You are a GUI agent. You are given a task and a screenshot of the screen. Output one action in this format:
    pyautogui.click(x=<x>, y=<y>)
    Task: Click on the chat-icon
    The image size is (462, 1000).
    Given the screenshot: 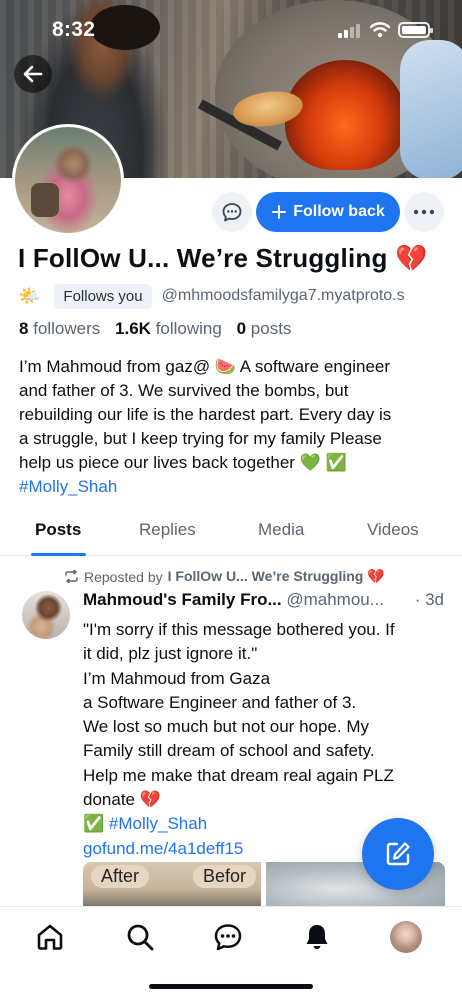 What is the action you would take?
    pyautogui.click(x=228, y=937)
    